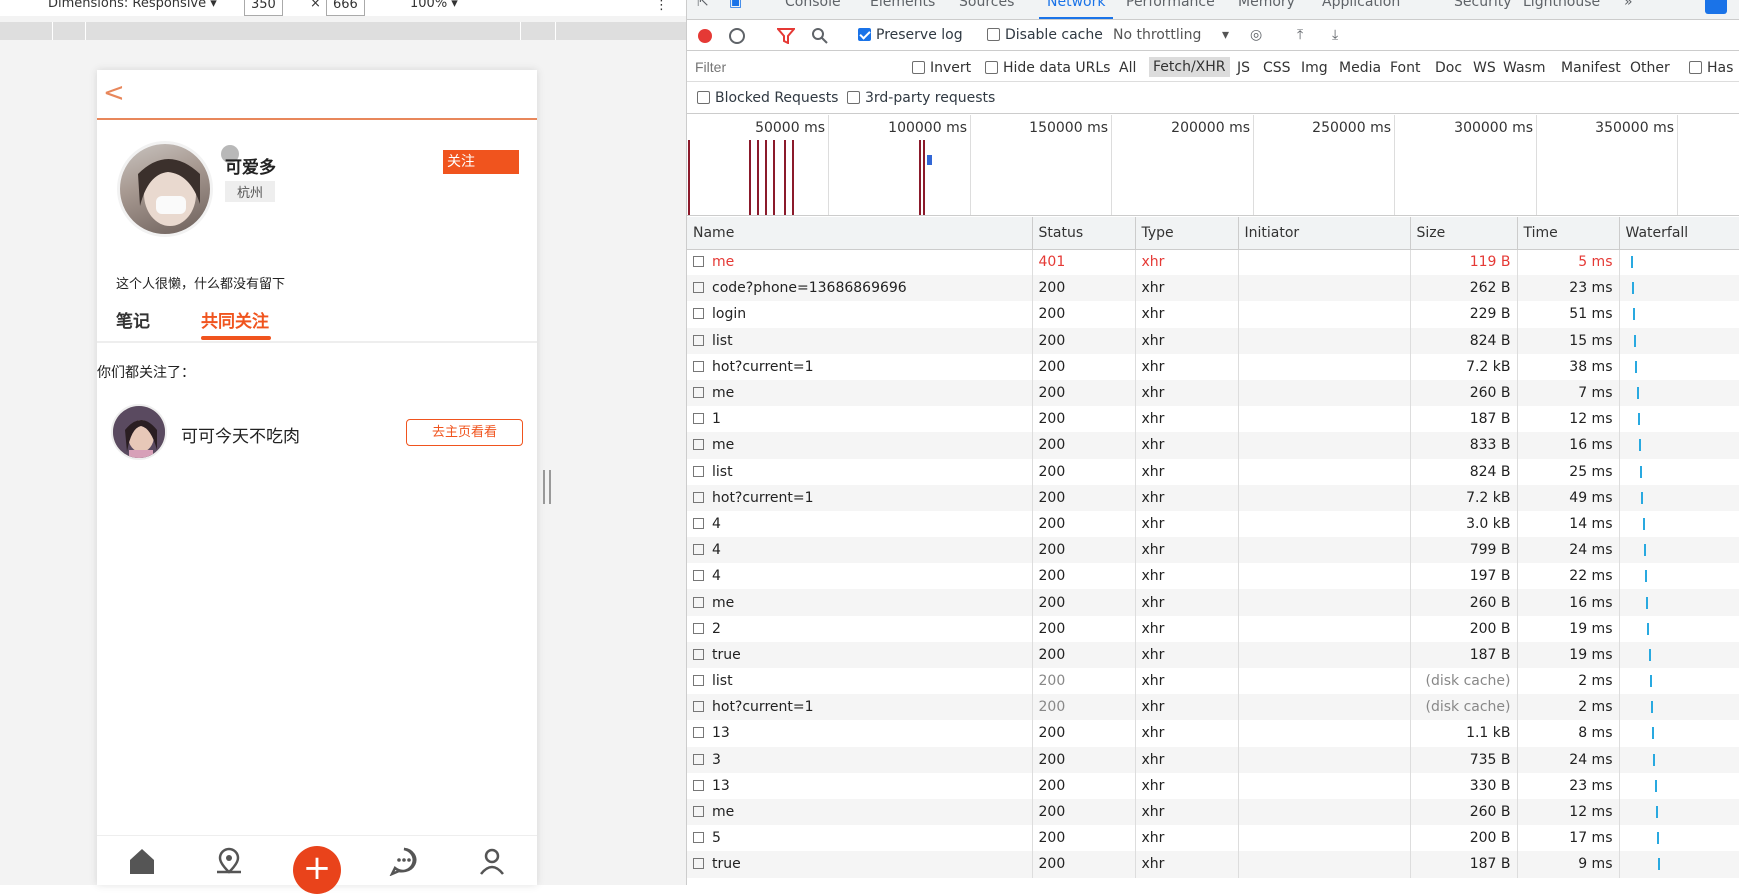 The image size is (1739, 894). Describe the element at coordinates (133, 319) in the screenshot. I see `tab-notes: 笔记` at that location.